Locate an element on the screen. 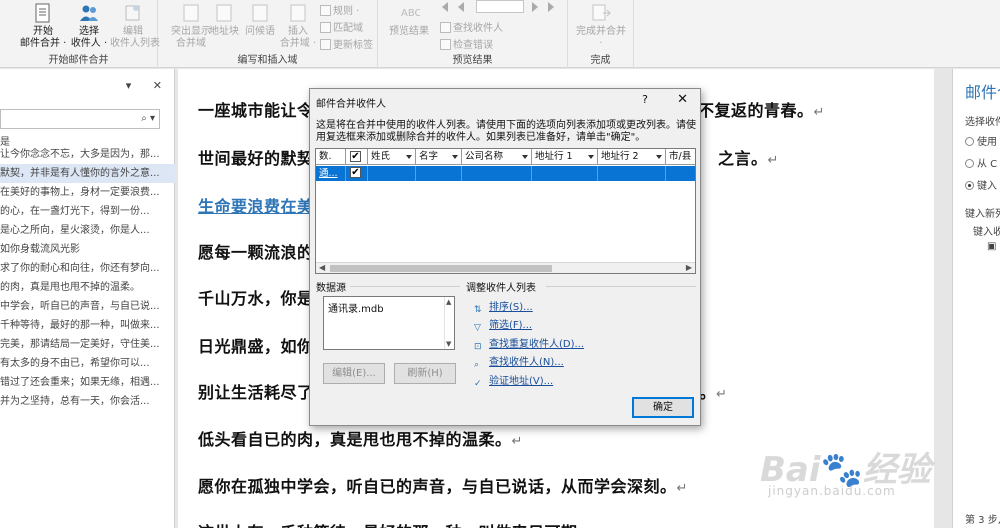  radio-use-existing is located at coordinates (969, 141).